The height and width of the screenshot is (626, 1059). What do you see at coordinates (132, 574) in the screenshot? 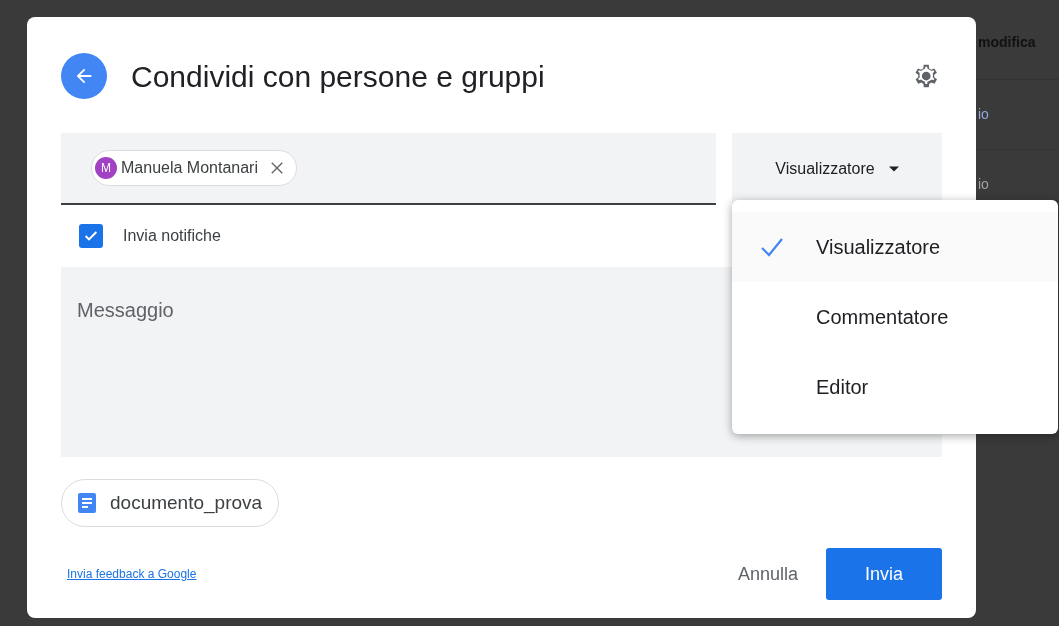
I see `feedback-link: Invia feedback a Google` at bounding box center [132, 574].